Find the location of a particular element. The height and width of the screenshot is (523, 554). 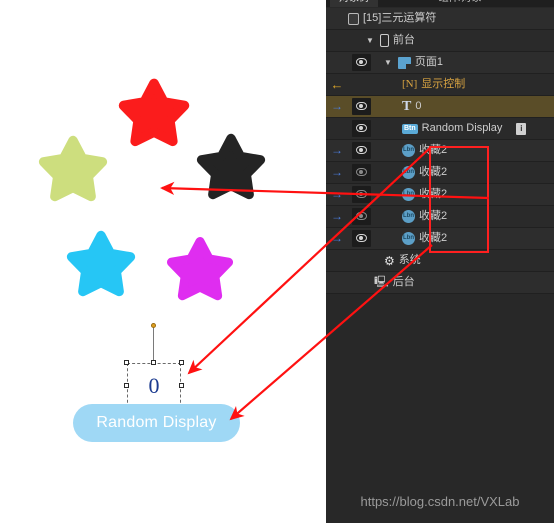

tree-row: → T 0 is located at coordinates (440, 107).